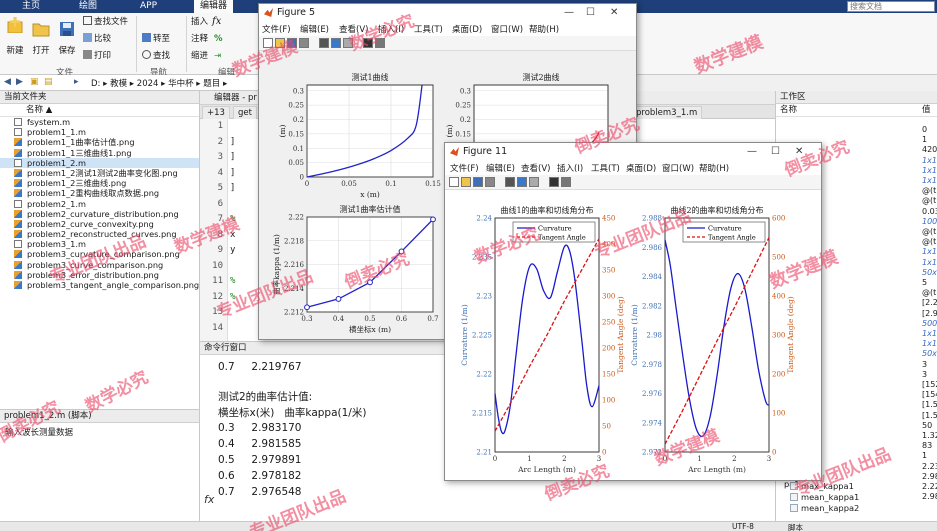 The height and width of the screenshot is (531, 937). What do you see at coordinates (99, 234) in the screenshot?
I see `file-list-item: problem2_reconstructed_curves.png` at bounding box center [99, 234].